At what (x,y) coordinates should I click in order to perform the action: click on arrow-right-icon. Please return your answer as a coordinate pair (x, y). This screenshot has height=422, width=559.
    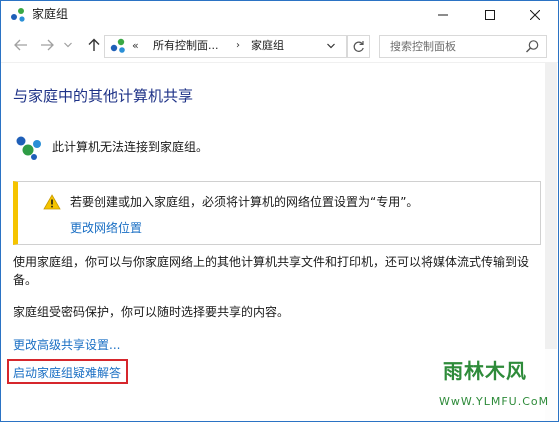
    Looking at the image, I should click on (47, 45).